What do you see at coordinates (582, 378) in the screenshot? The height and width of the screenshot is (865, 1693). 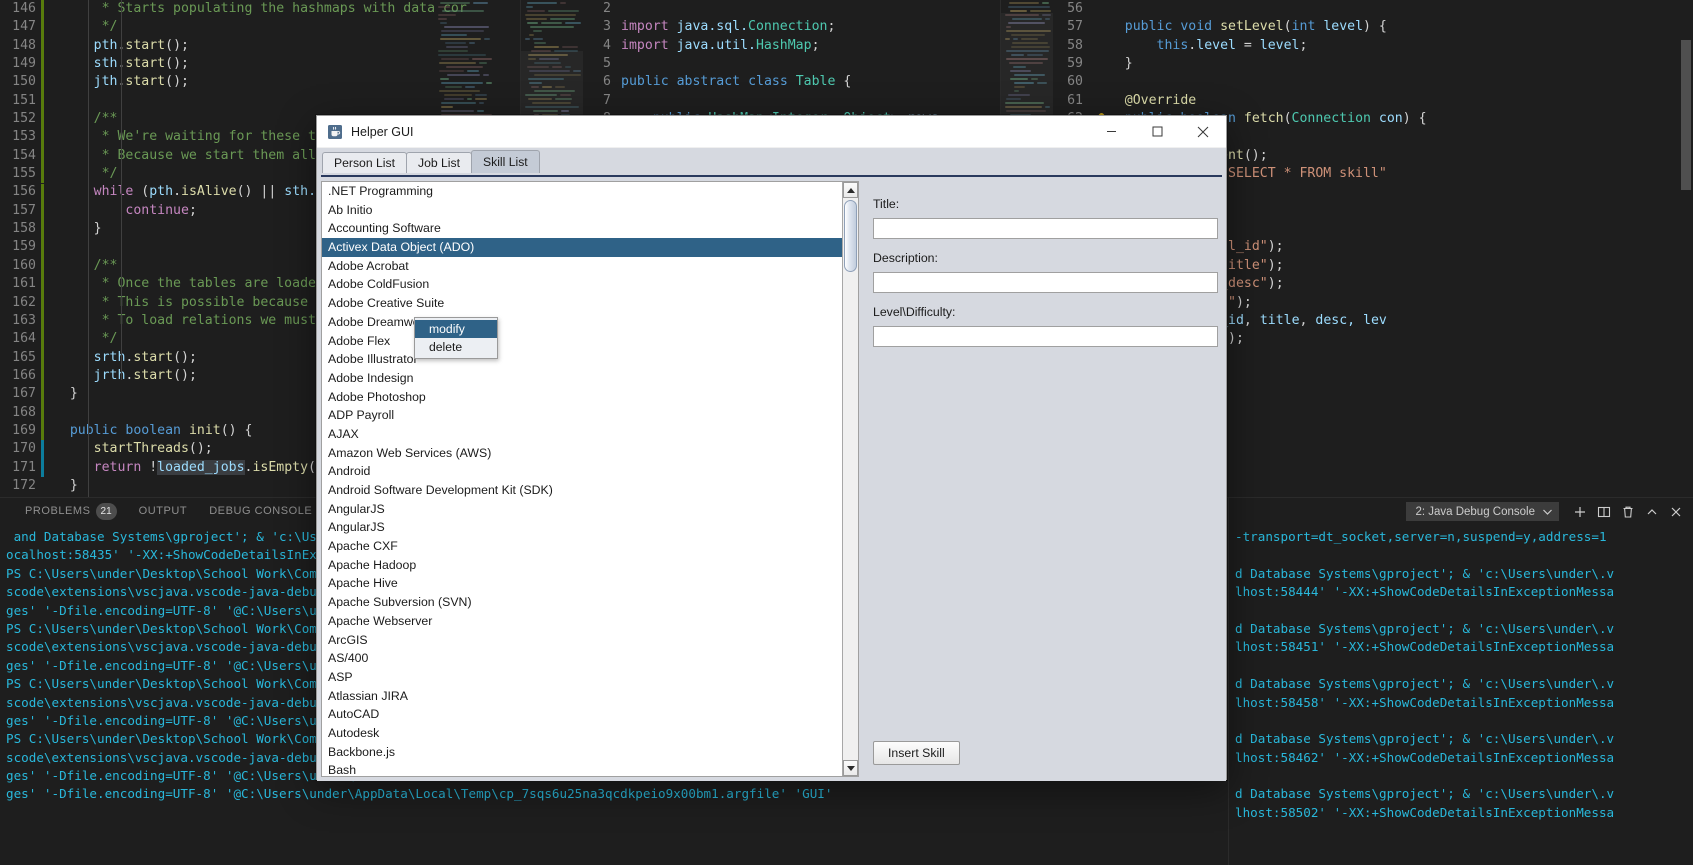 I see `skill-list-item: Adobe Indesign` at bounding box center [582, 378].